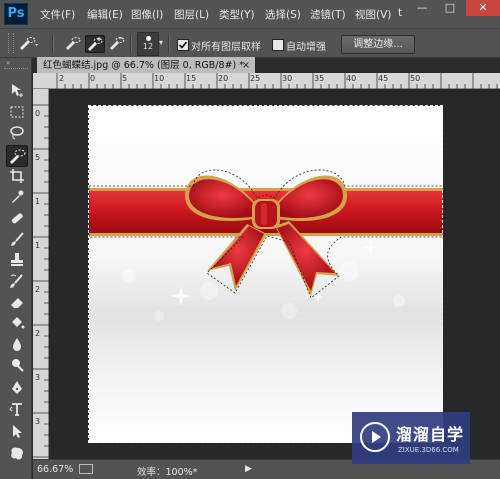  Describe the element at coordinates (223, 78) in the screenshot. I see `ruler-tick-label: 20` at that location.